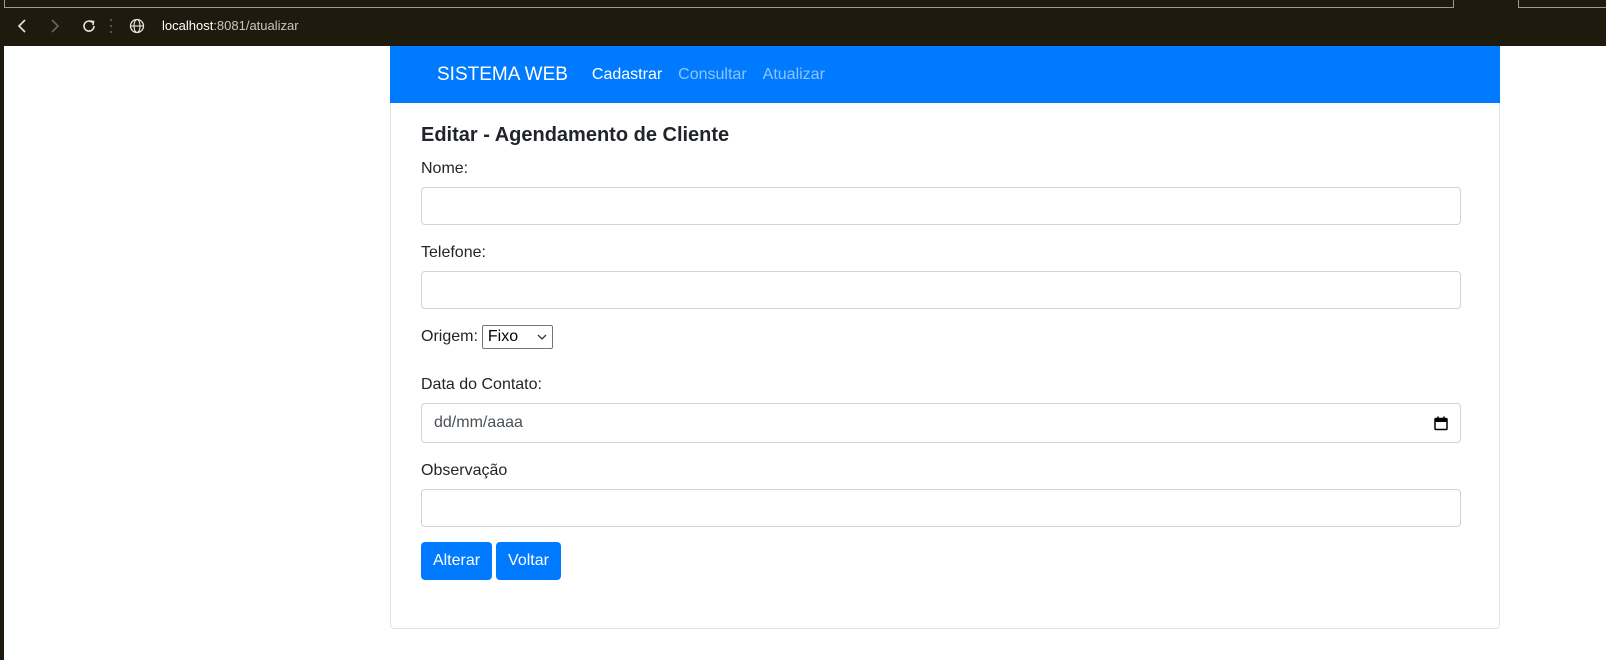 This screenshot has width=1606, height=660. What do you see at coordinates (453, 252) in the screenshot?
I see `telefone-label: Telefone:` at bounding box center [453, 252].